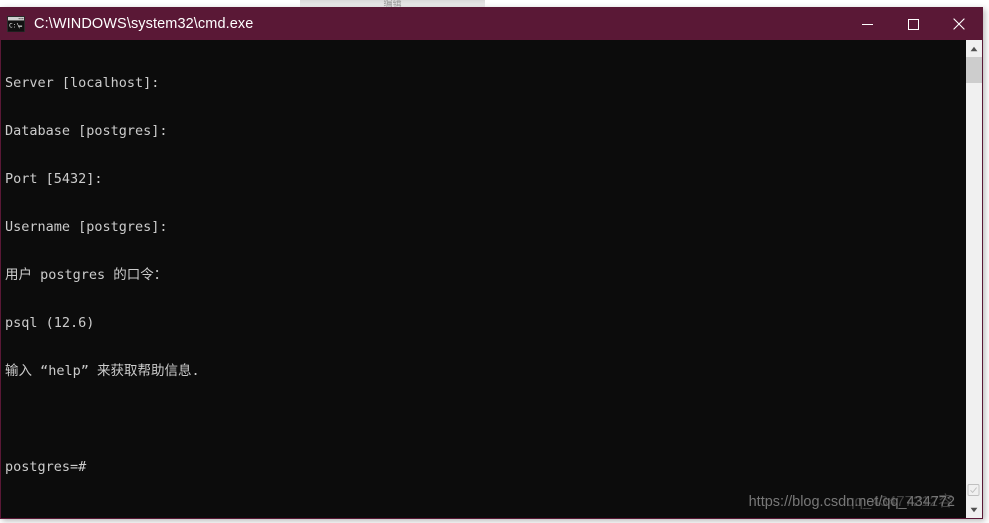  I want to click on maximize-button, so click(913, 24).